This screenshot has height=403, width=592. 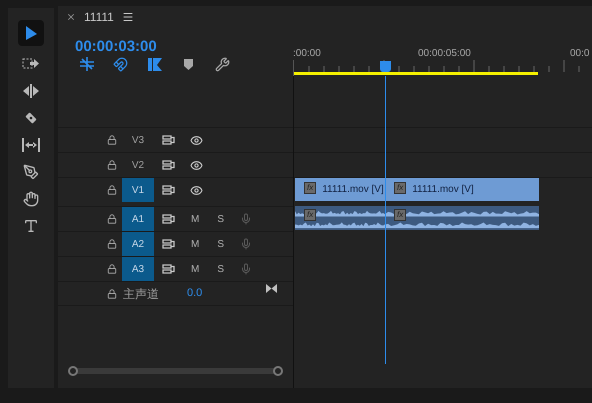 I want to click on ruler-label: 00:00:05:00, so click(x=445, y=53).